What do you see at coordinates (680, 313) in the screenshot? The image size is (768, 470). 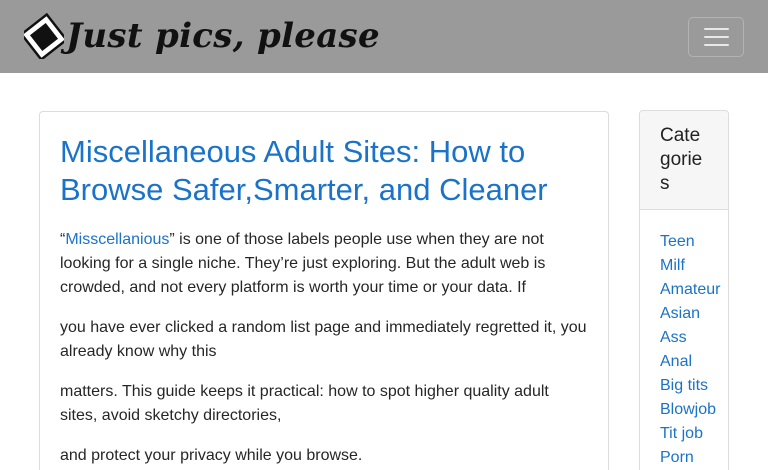 I see `category-link-asian: Asian` at bounding box center [680, 313].